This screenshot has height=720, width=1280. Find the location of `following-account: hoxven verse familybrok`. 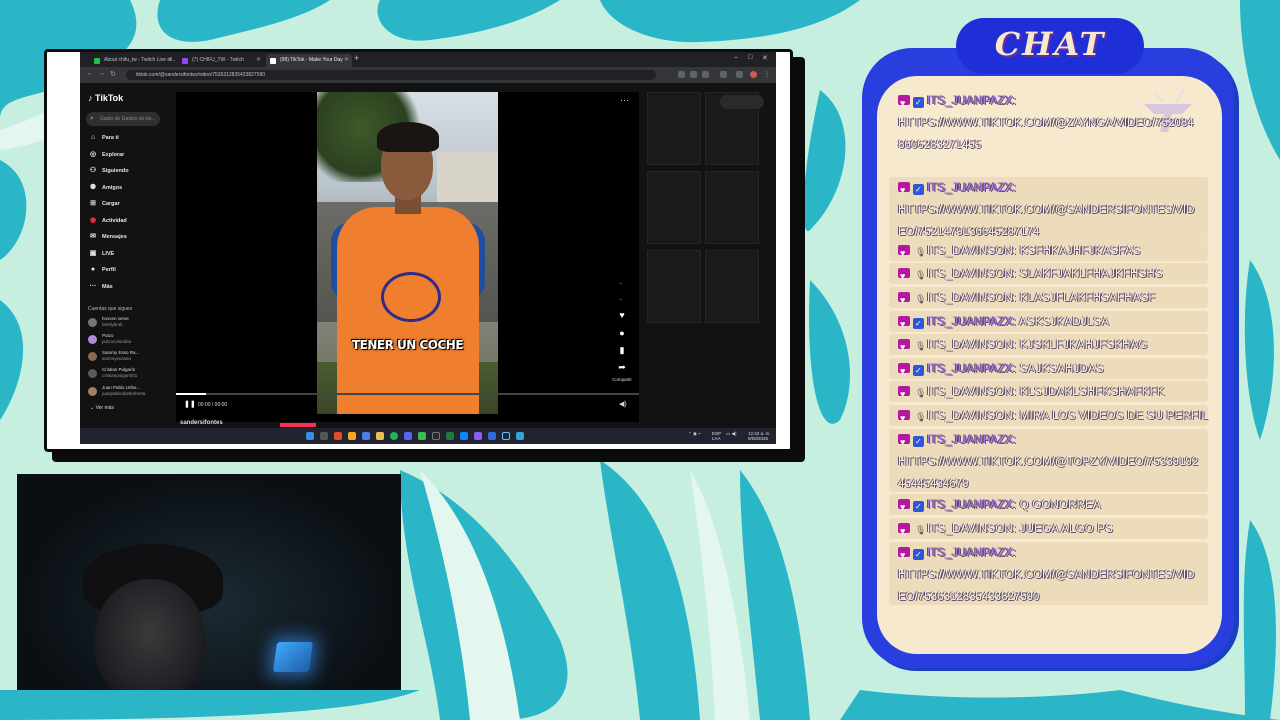

following-account: hoxven verse familybrok is located at coordinates (128, 323).